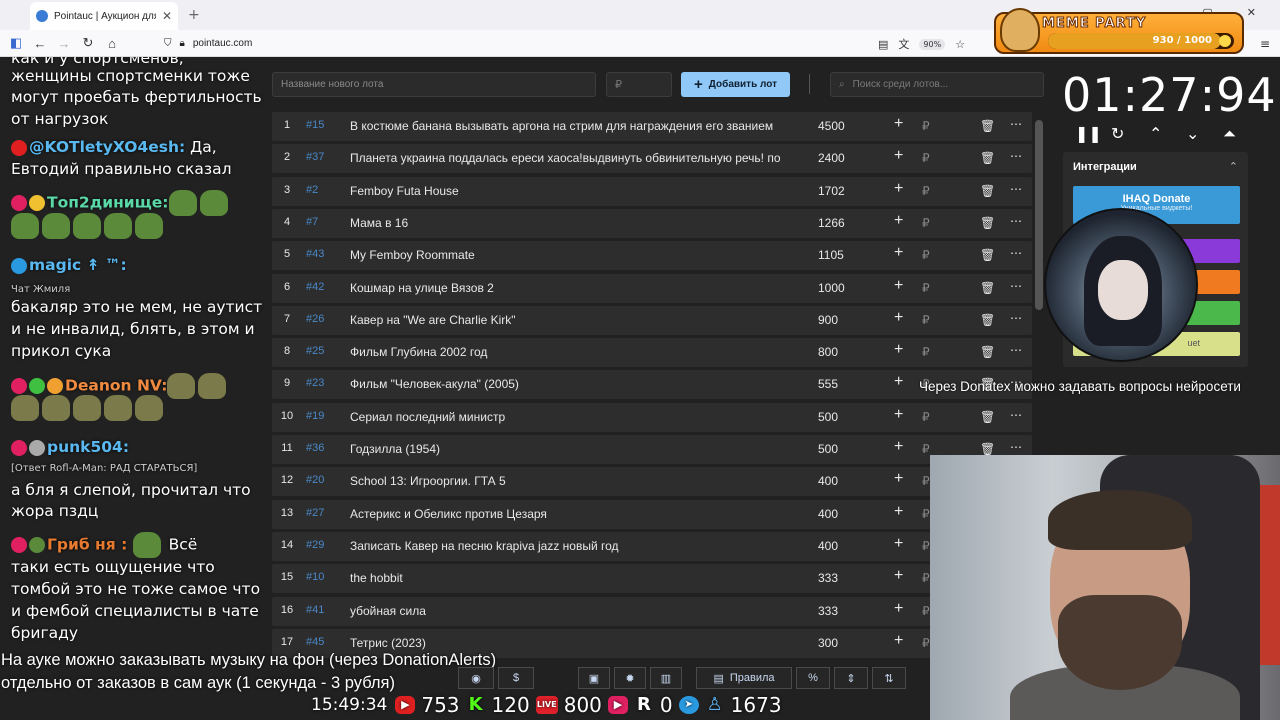  Describe the element at coordinates (570, 643) in the screenshot. I see `lot-name: Тетрис (2023)` at that location.